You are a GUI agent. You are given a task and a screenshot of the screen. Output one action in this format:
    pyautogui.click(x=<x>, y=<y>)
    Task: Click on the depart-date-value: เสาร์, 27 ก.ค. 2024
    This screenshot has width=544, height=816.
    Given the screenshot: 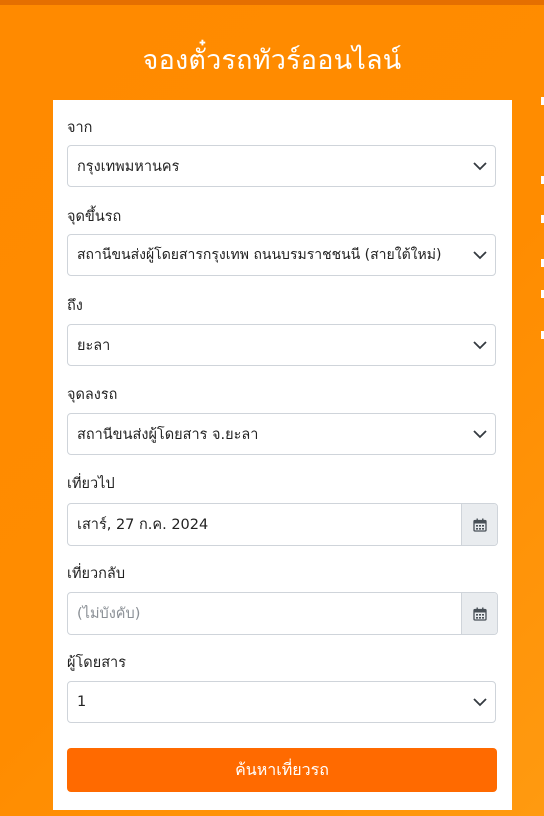 What is the action you would take?
    pyautogui.click(x=143, y=525)
    